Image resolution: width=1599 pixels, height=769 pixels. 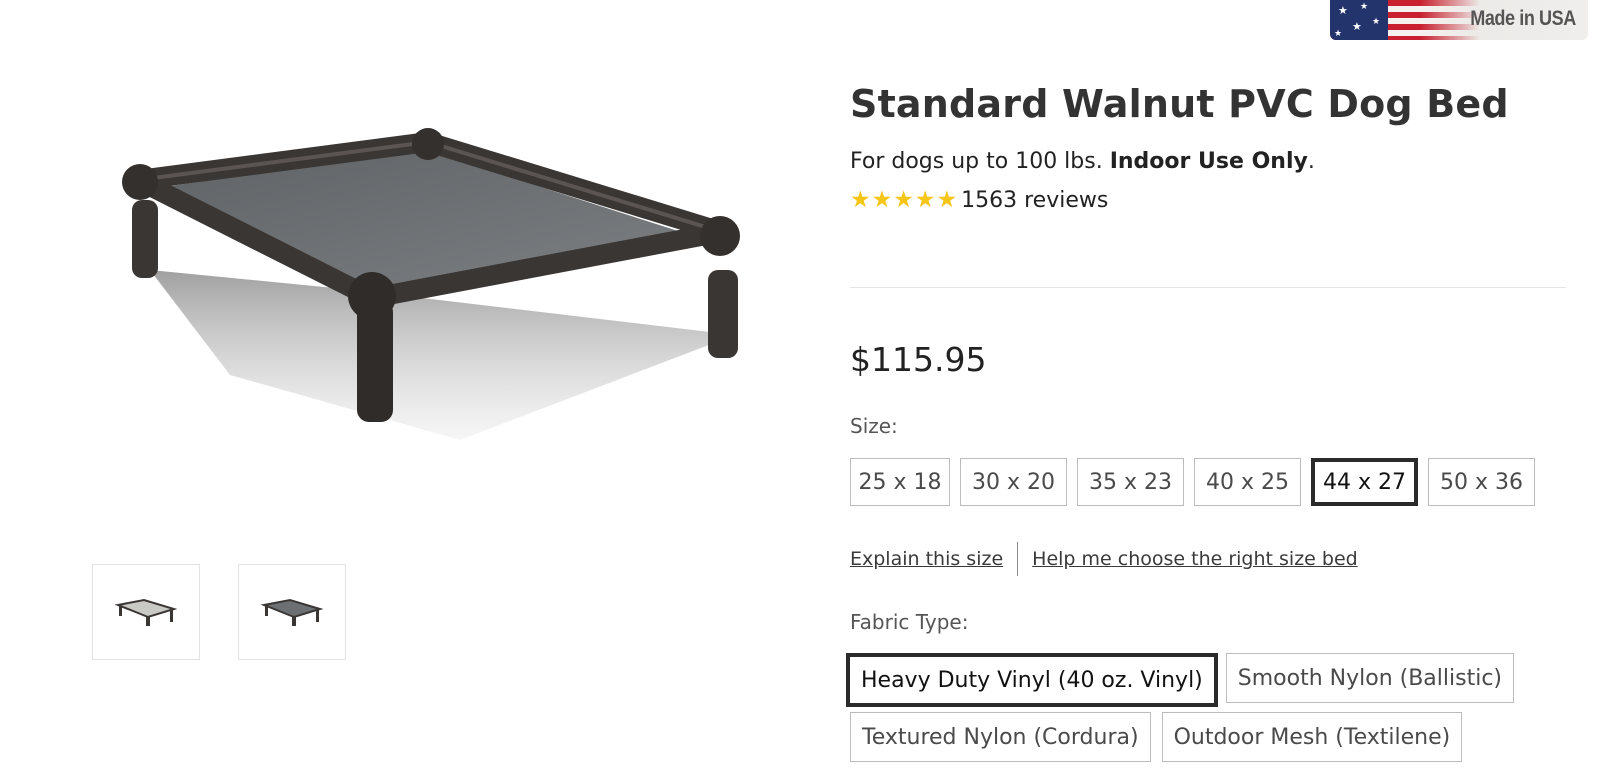 What do you see at coordinates (1312, 737) in the screenshot?
I see `fabric-option: Outdoor Mesh (Textilene)` at bounding box center [1312, 737].